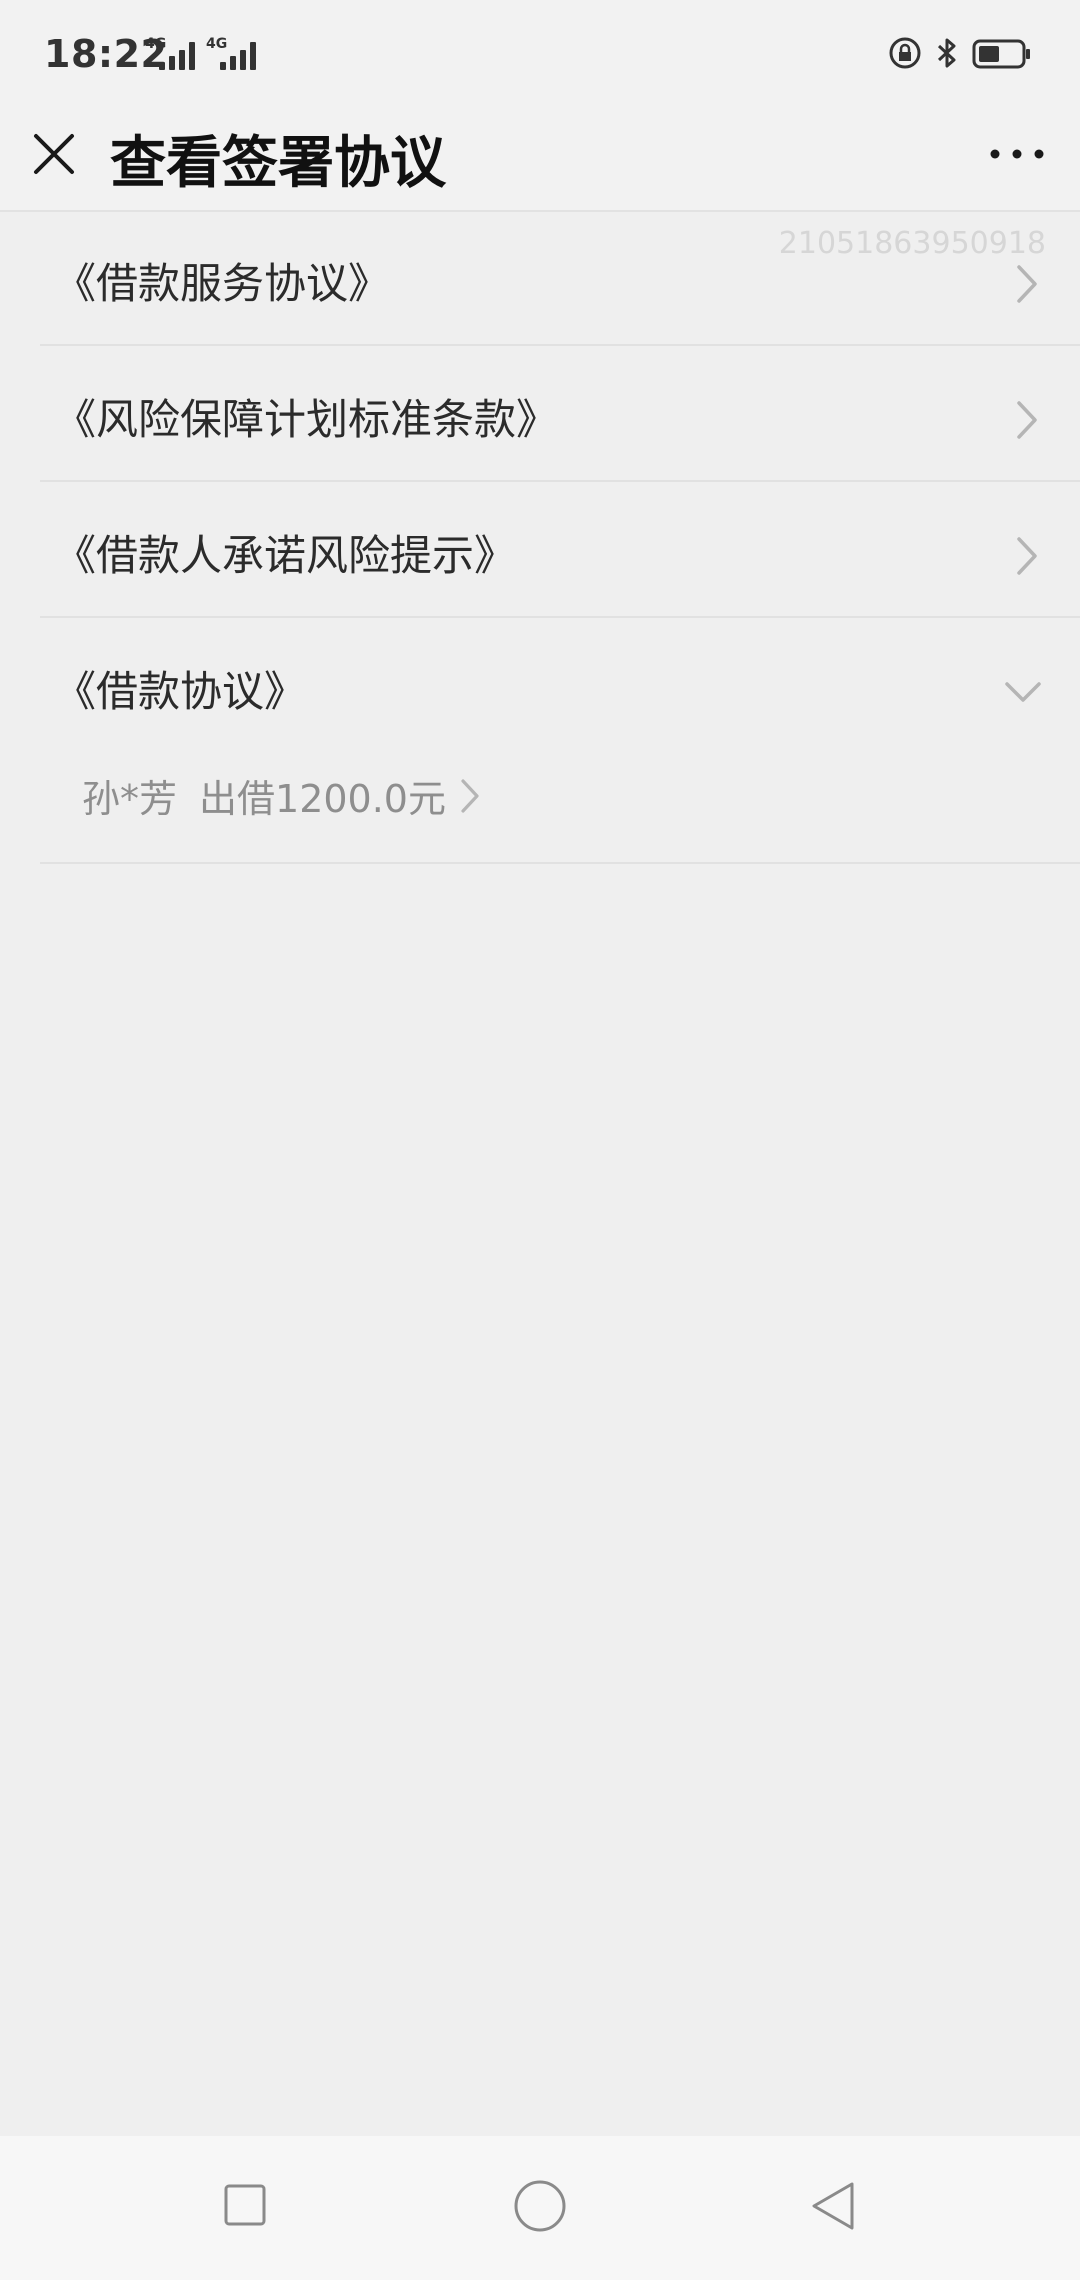  What do you see at coordinates (560, 741) in the screenshot?
I see `agreement-item-loan-expanded: 《借款协议》 孙*芳 出借1200.0元` at bounding box center [560, 741].